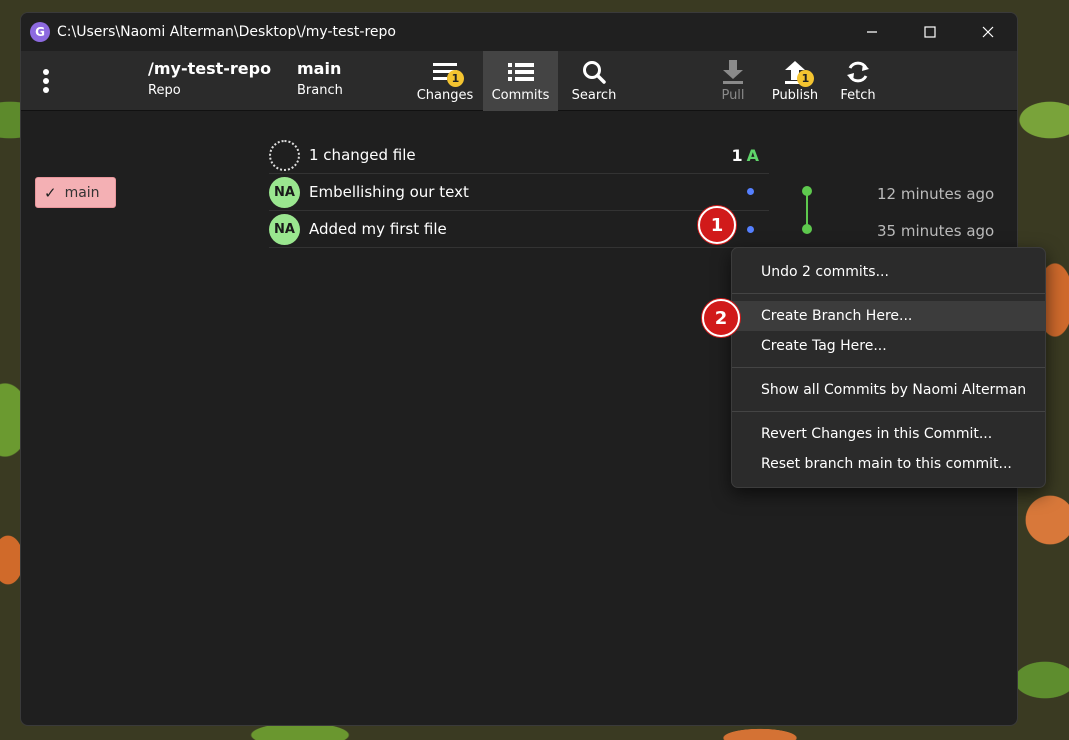 This screenshot has height=740, width=1069. I want to click on maximize-icon, so click(930, 32).